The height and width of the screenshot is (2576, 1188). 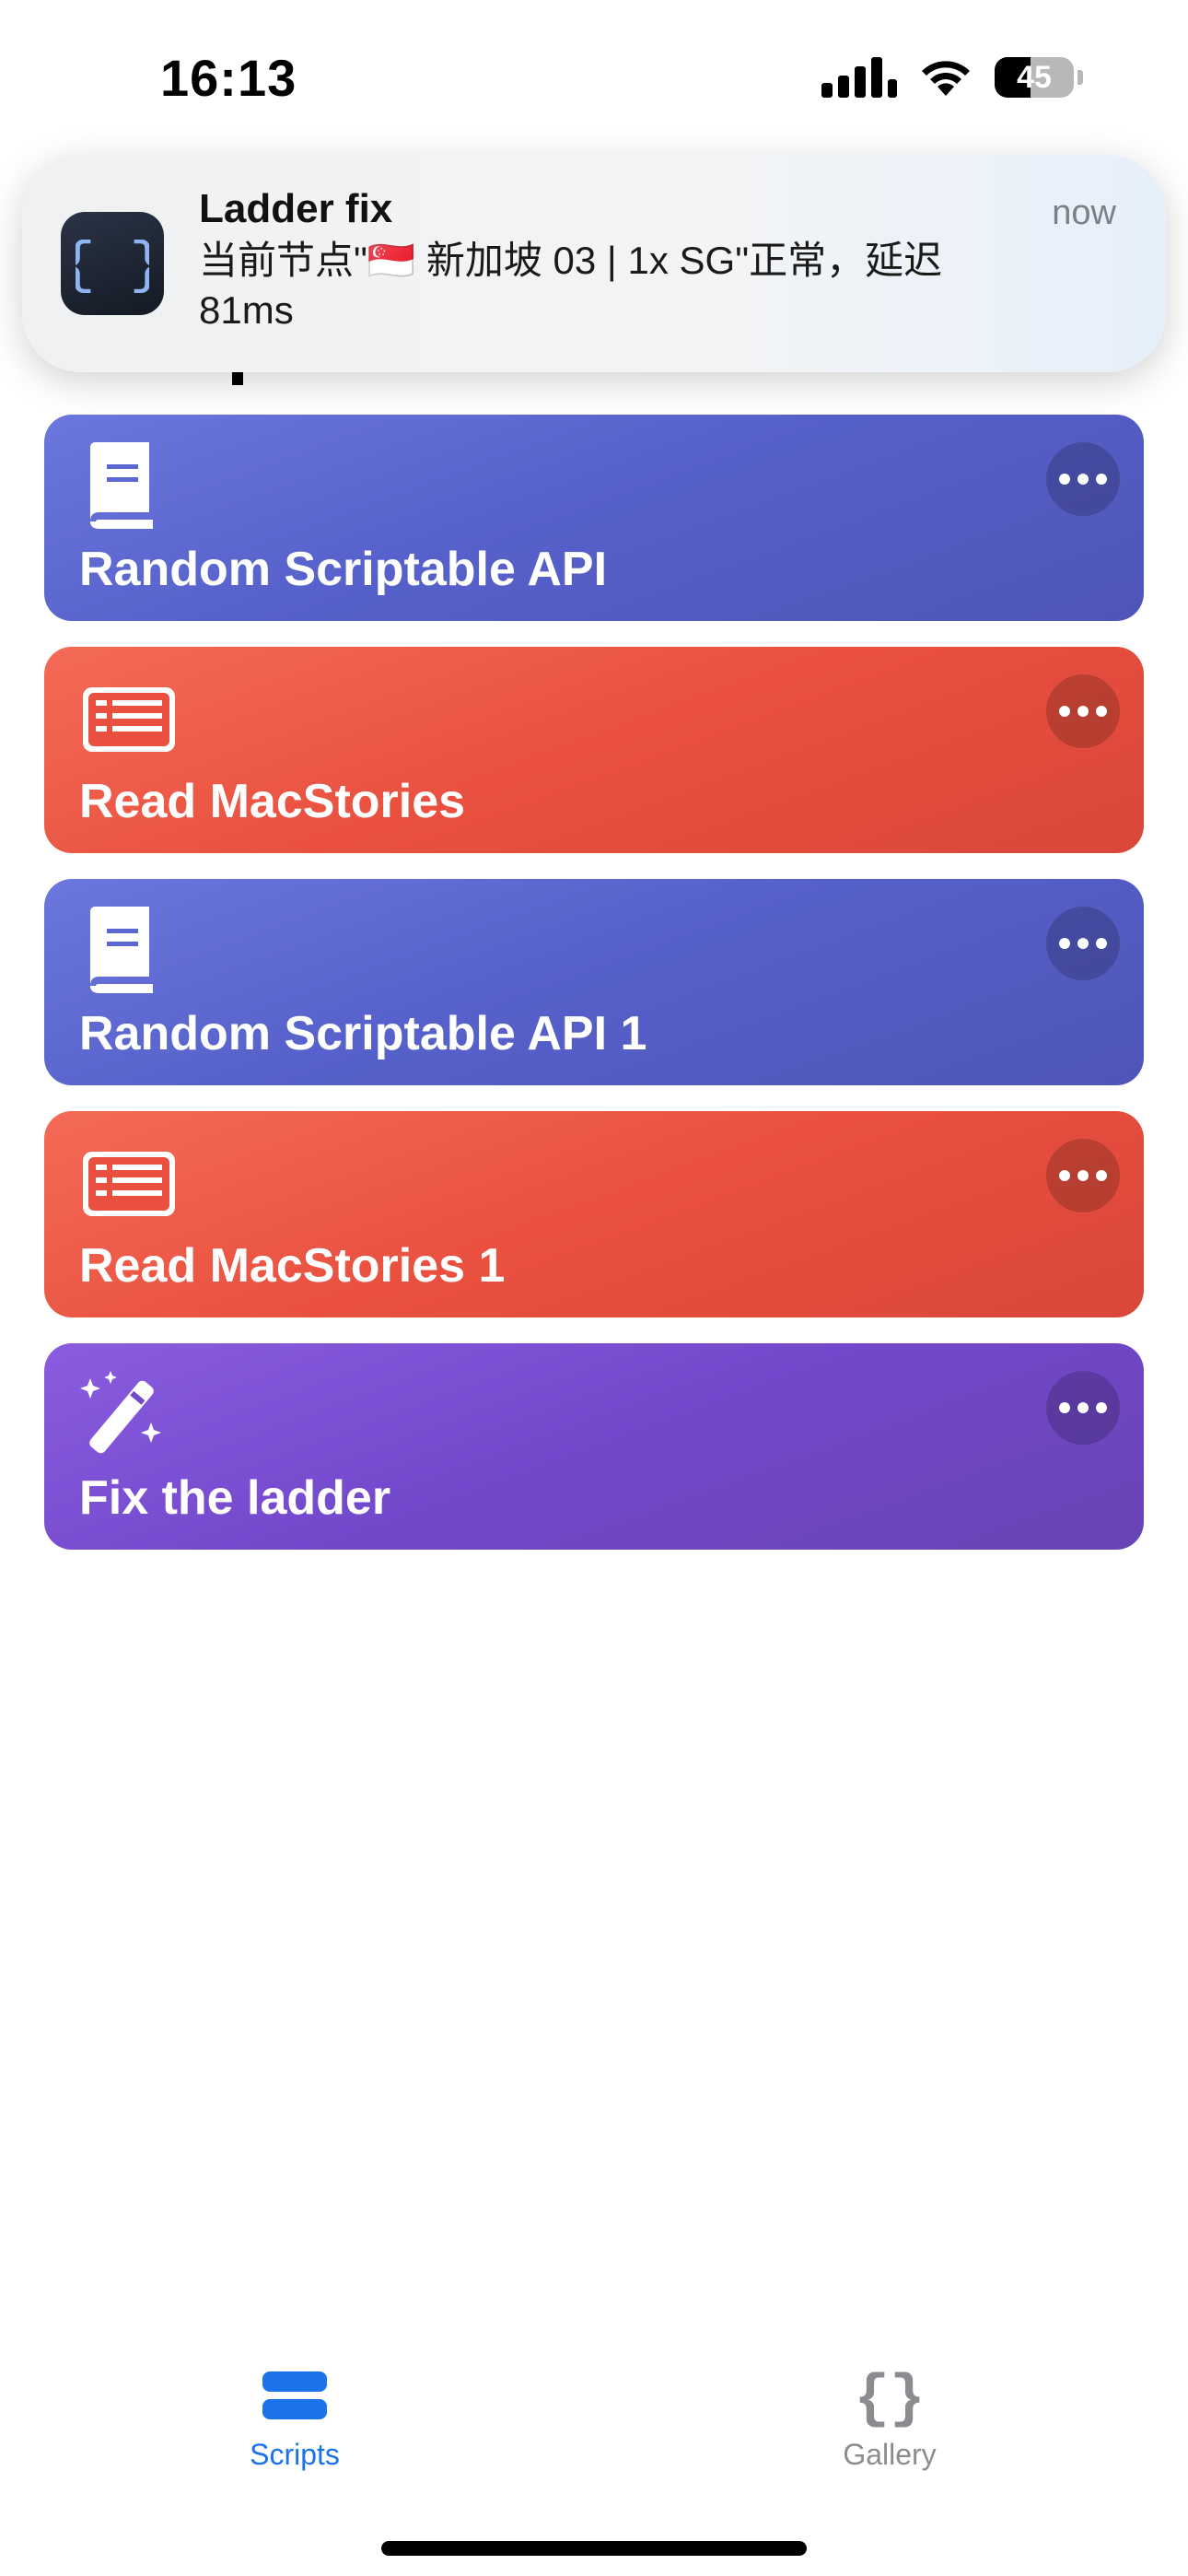 What do you see at coordinates (859, 77) in the screenshot?
I see `cellular-signal-icon` at bounding box center [859, 77].